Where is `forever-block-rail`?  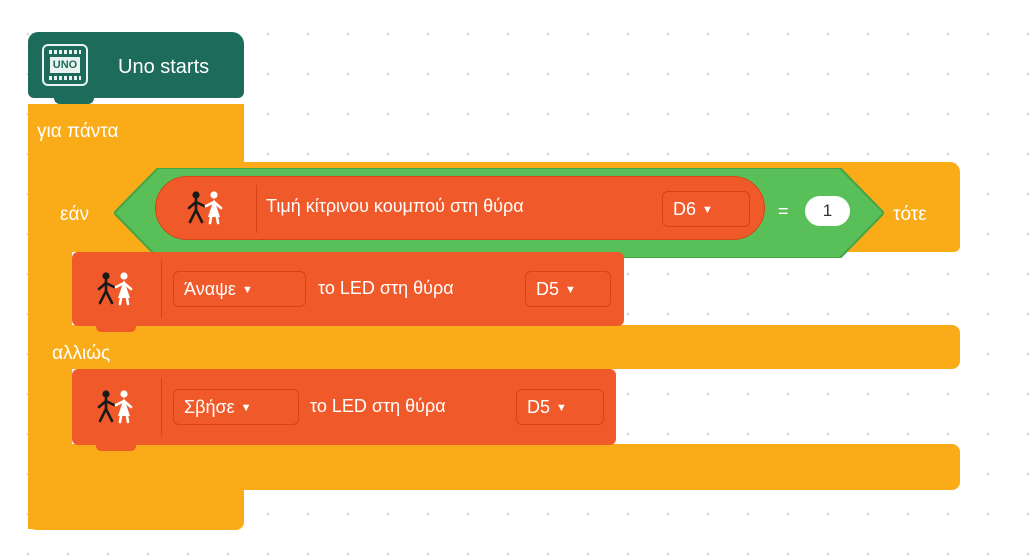
forever-block-rail is located at coordinates (39, 316).